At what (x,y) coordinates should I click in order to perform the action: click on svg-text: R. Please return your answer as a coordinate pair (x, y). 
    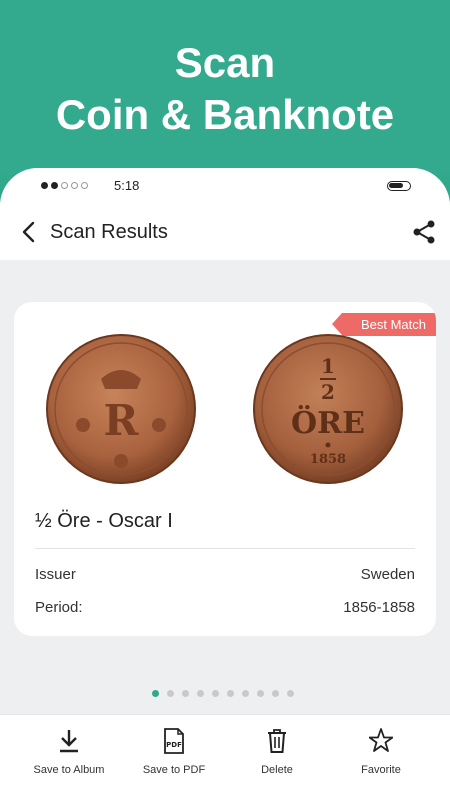
    Looking at the image, I should click on (122, 420).